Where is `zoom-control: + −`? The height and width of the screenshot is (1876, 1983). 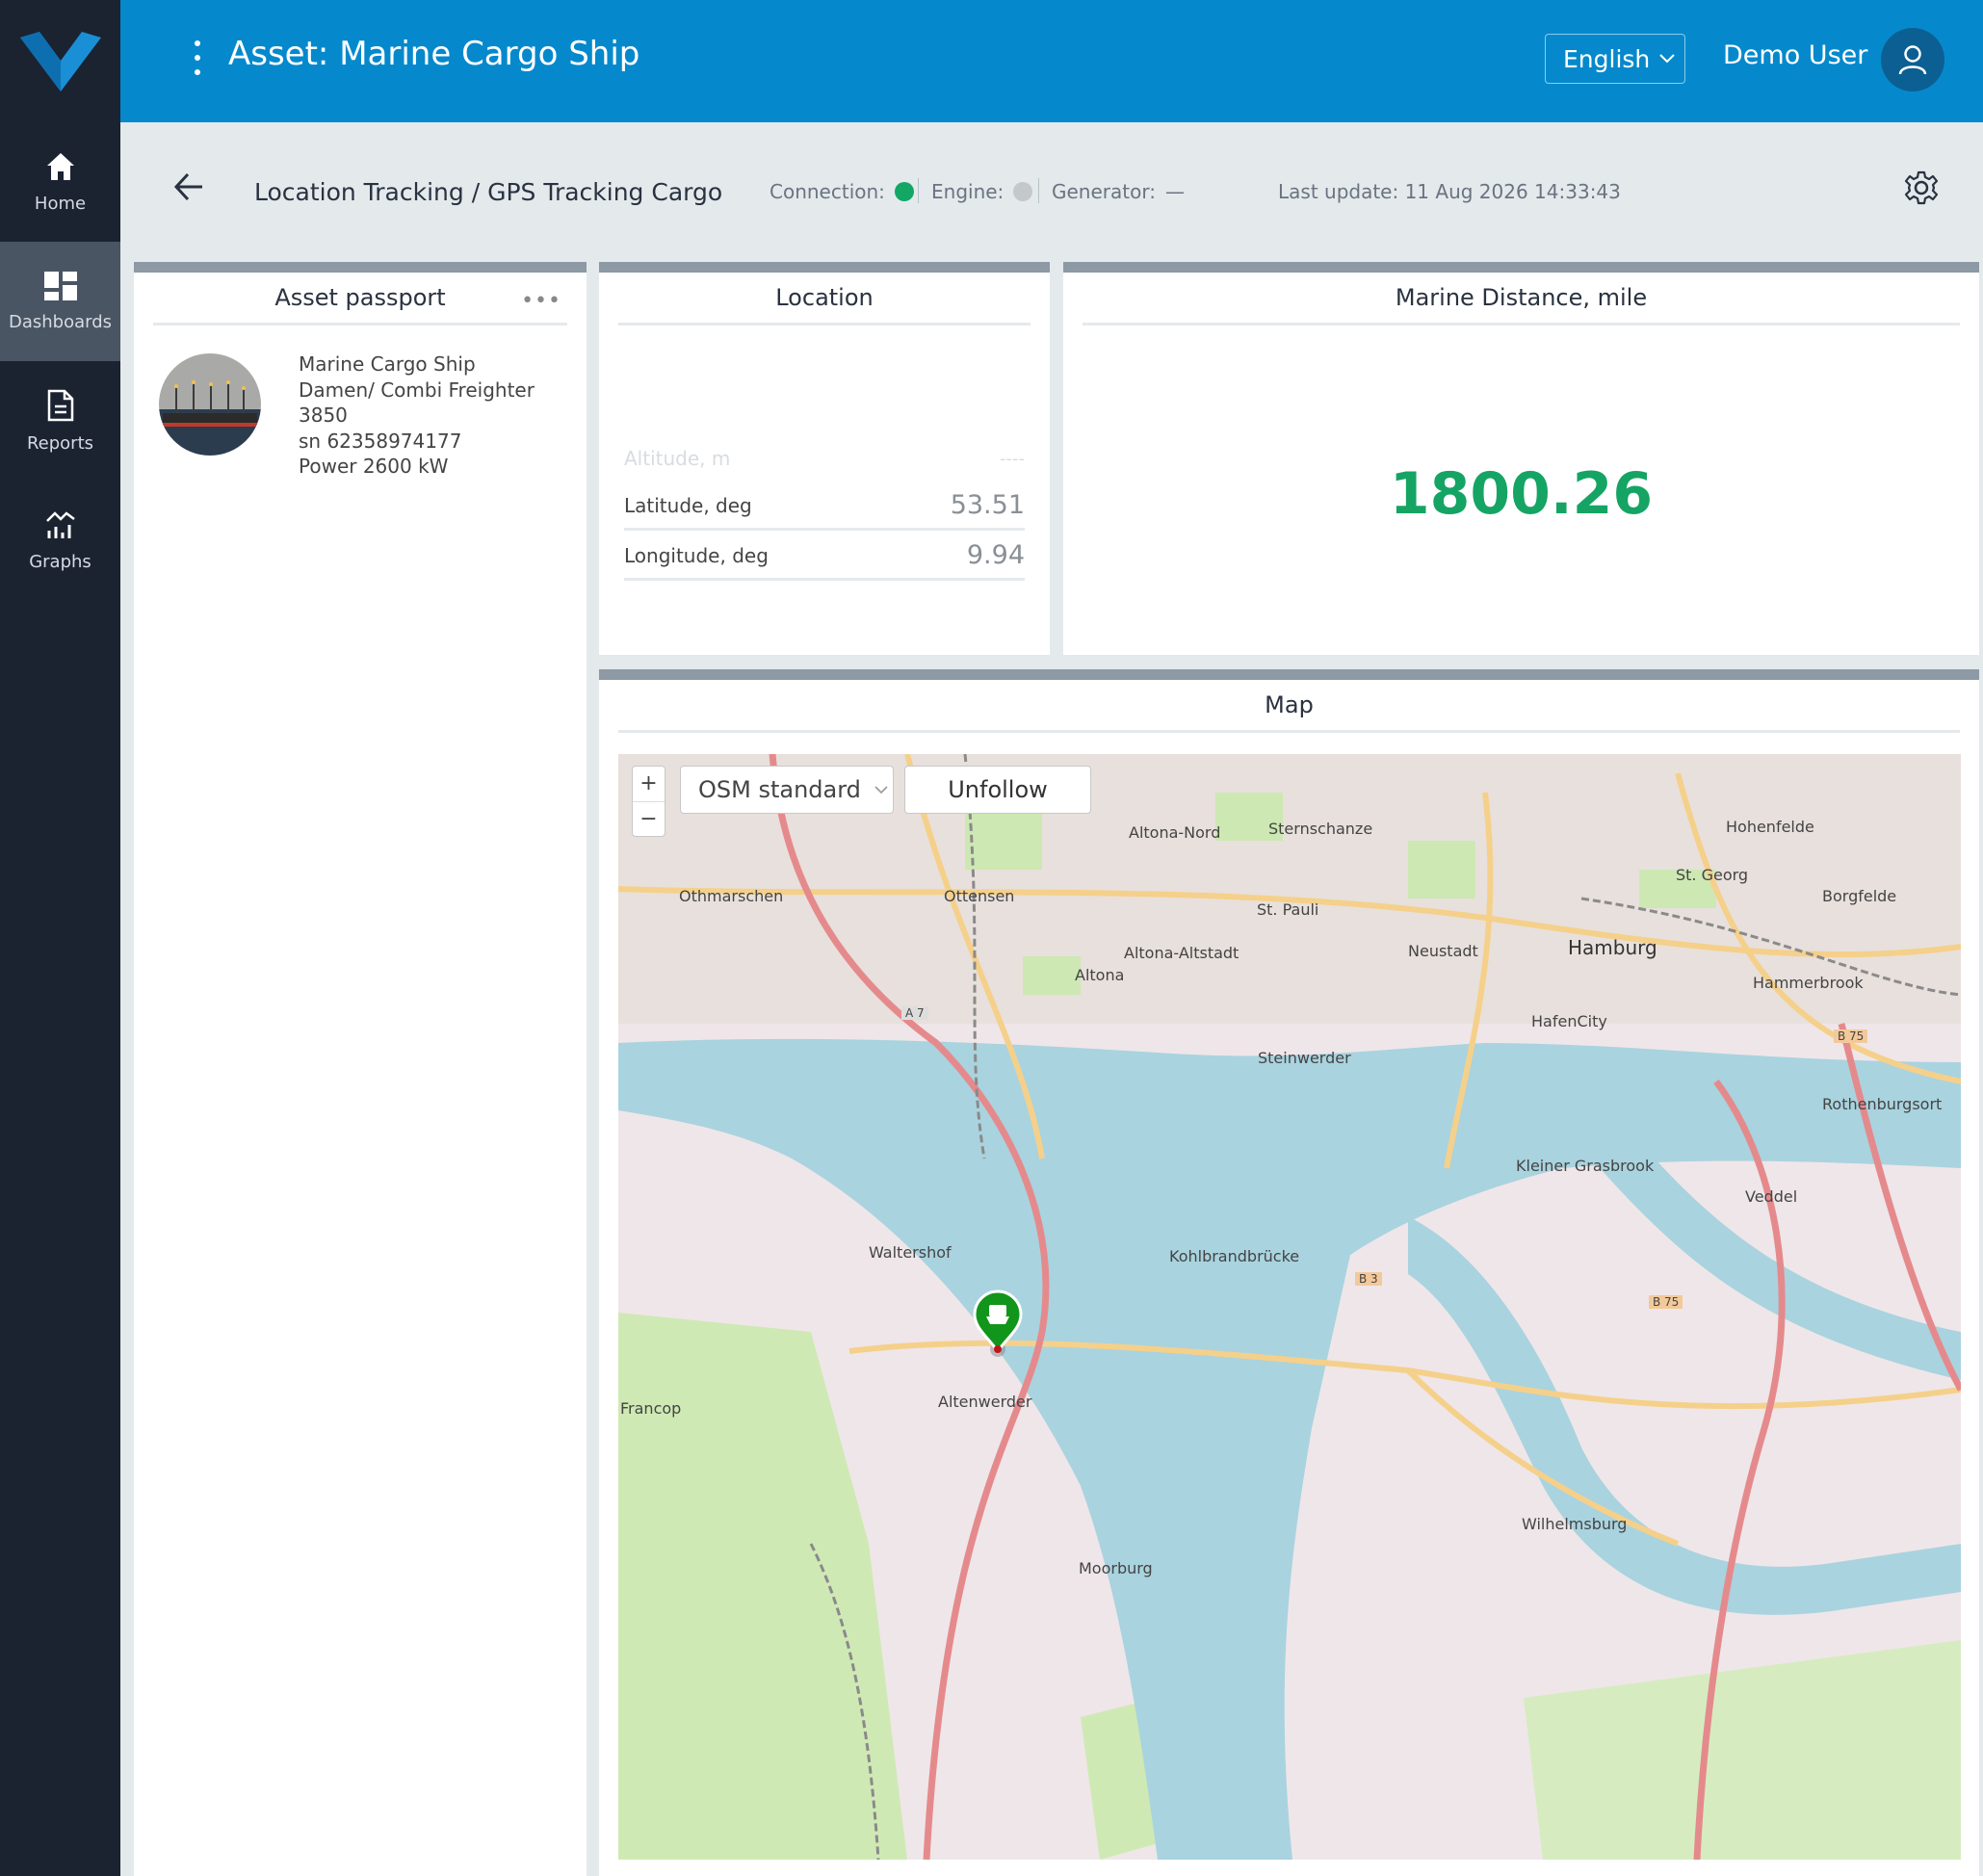
zoom-control: + − is located at coordinates (648, 801).